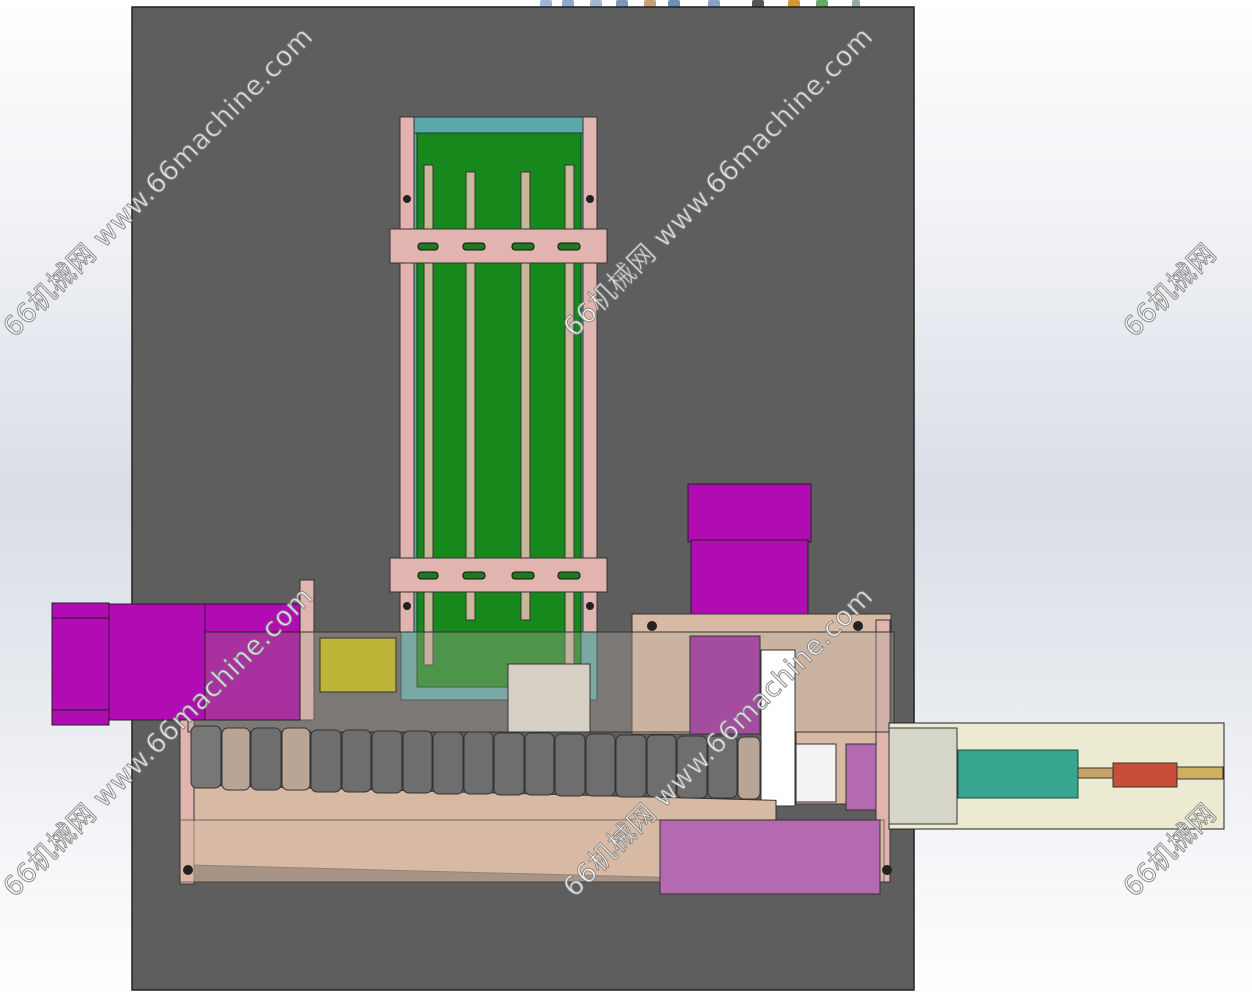 The image size is (1252, 995). Describe the element at coordinates (1145, 775) in the screenshot. I see `cylinder-tip` at that location.